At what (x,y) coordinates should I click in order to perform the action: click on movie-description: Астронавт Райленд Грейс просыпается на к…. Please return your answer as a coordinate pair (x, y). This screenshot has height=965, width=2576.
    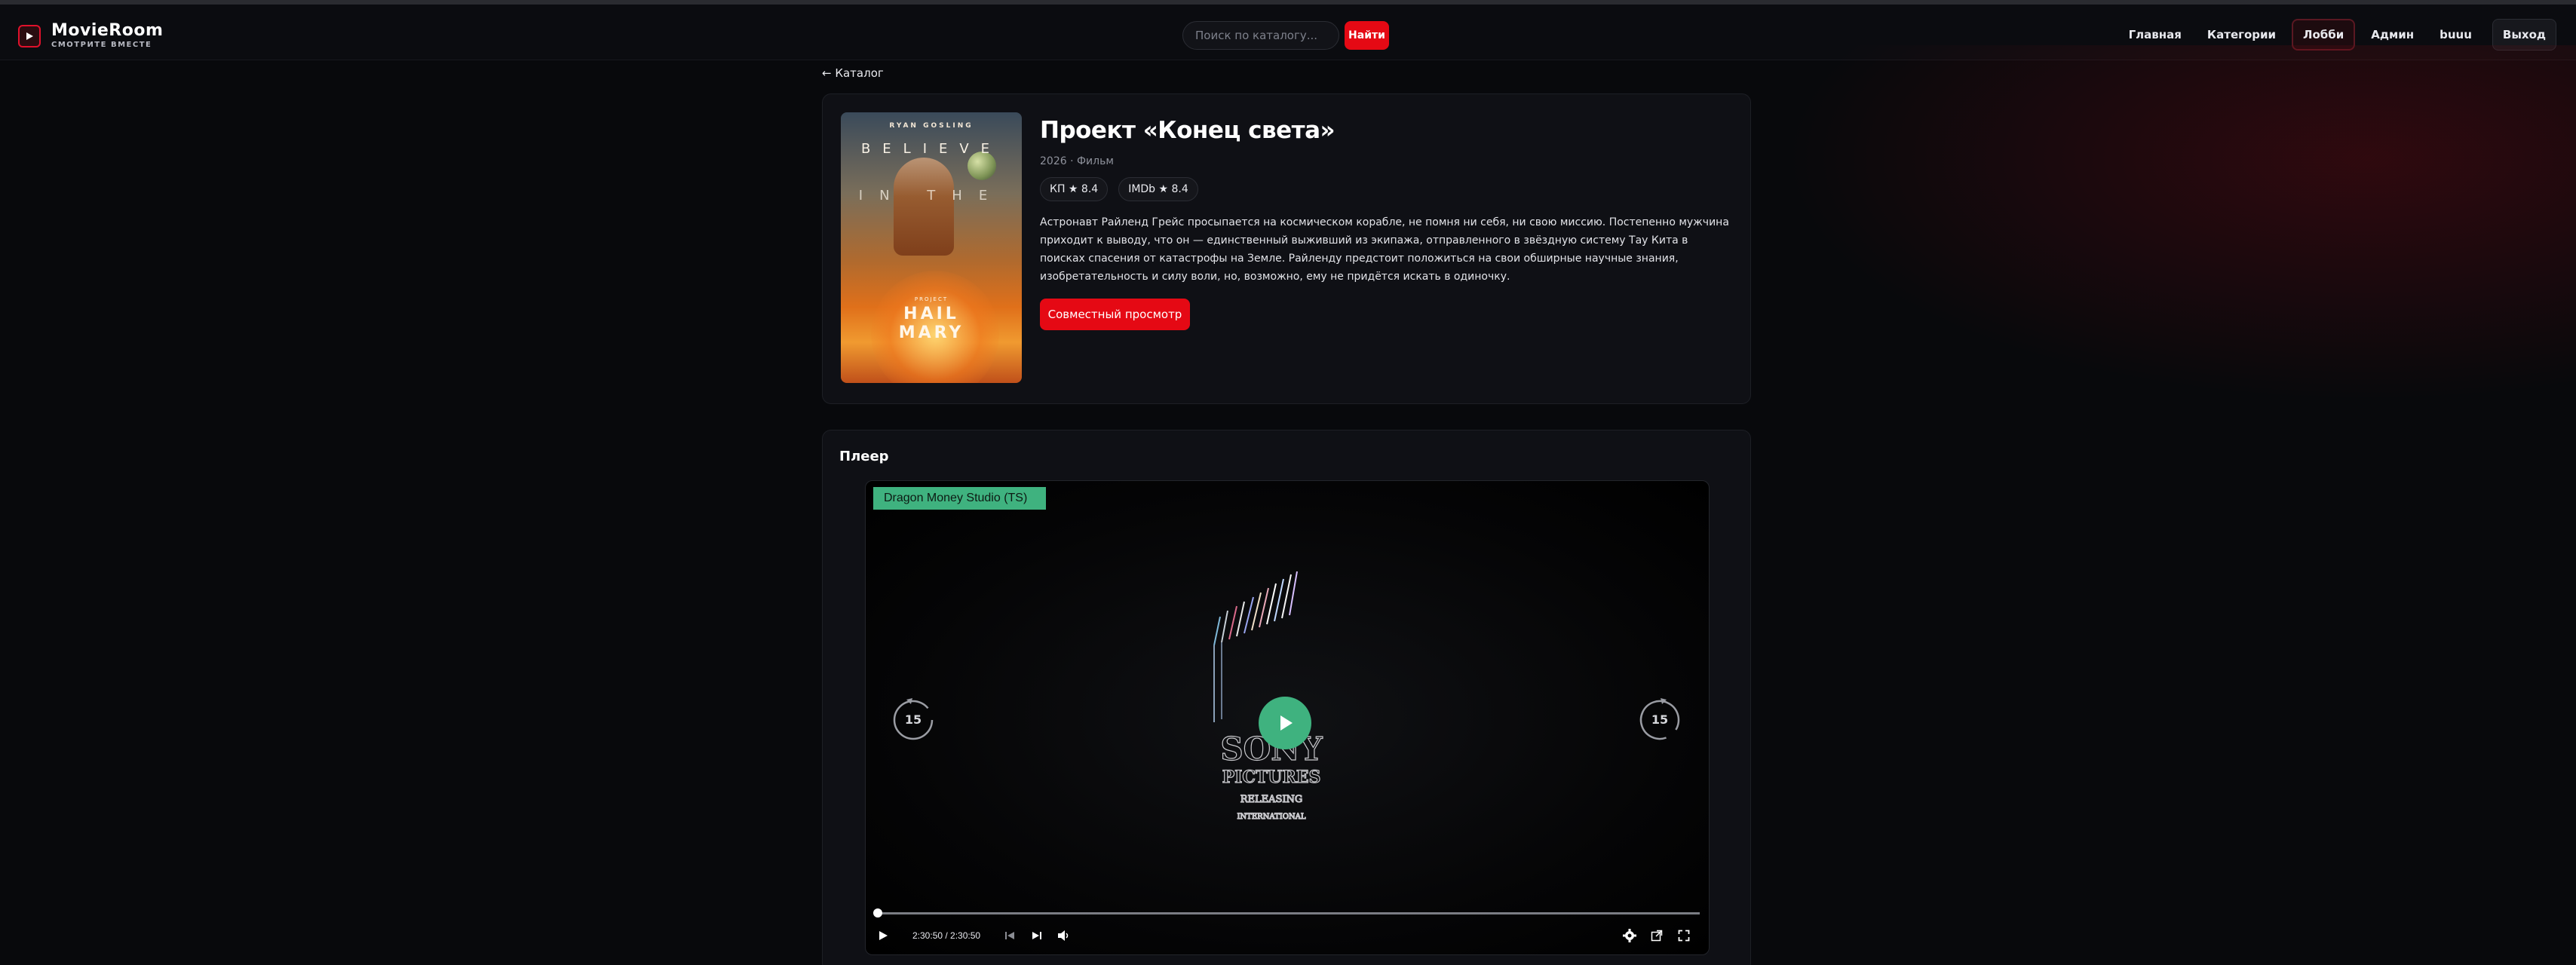
    Looking at the image, I should click on (1384, 250).